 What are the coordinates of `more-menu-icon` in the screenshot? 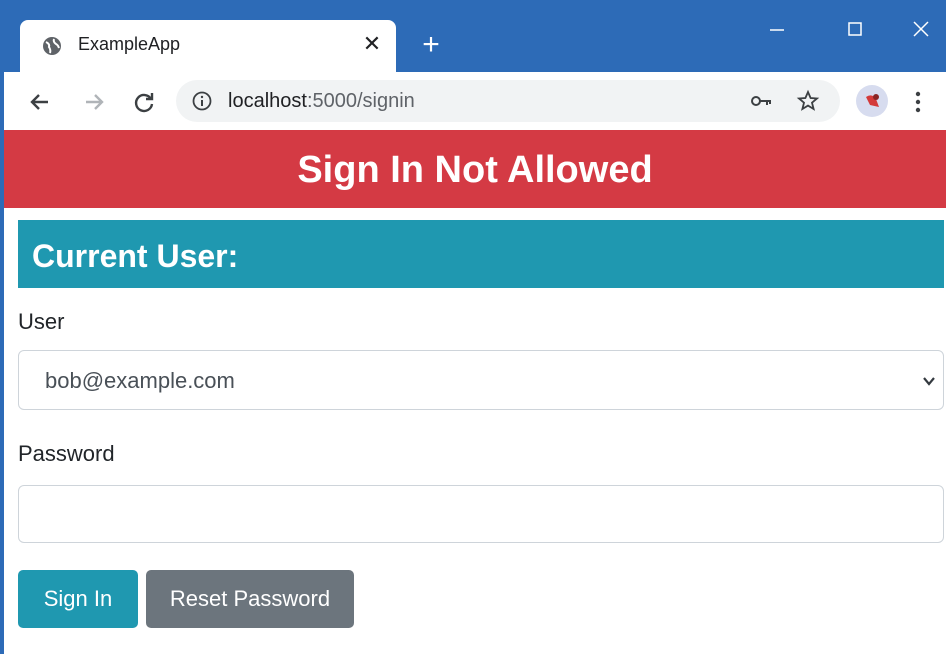 It's located at (918, 102).